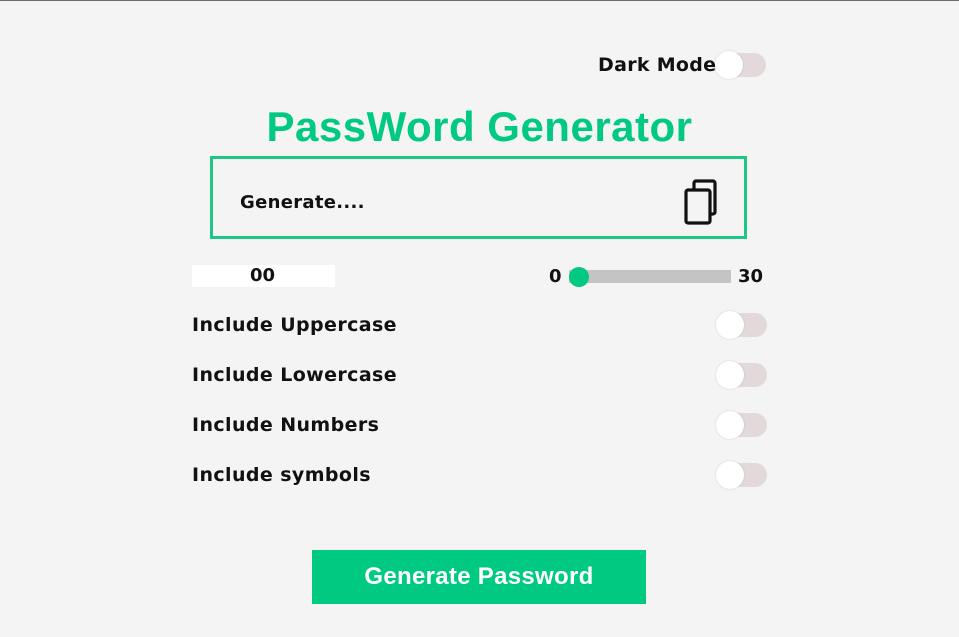 The image size is (959, 637). I want to click on option-numbers: Include Numbers, so click(479, 425).